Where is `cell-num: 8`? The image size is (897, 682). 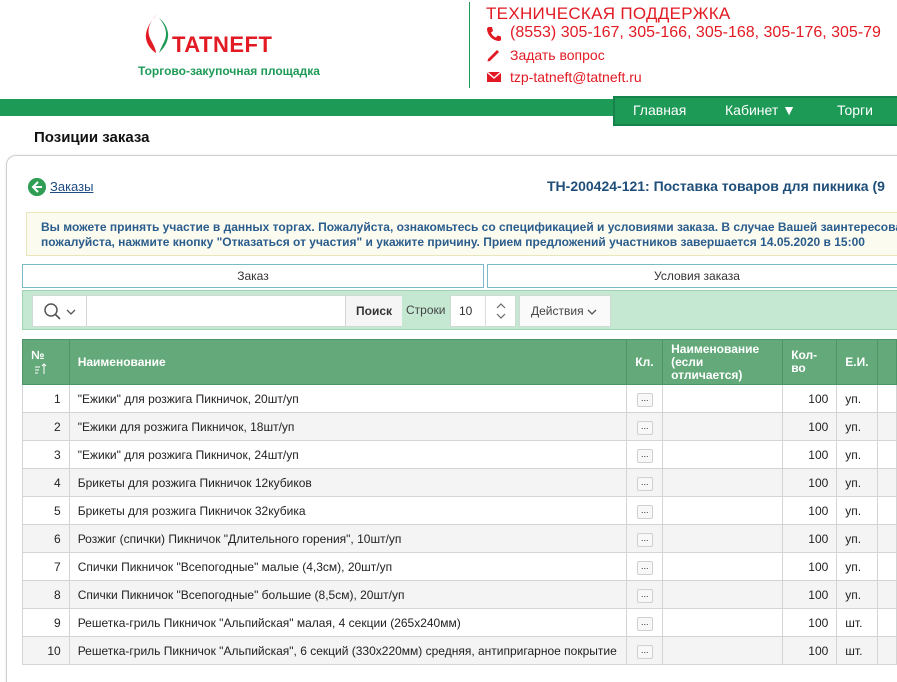
cell-num: 8 is located at coordinates (46, 594).